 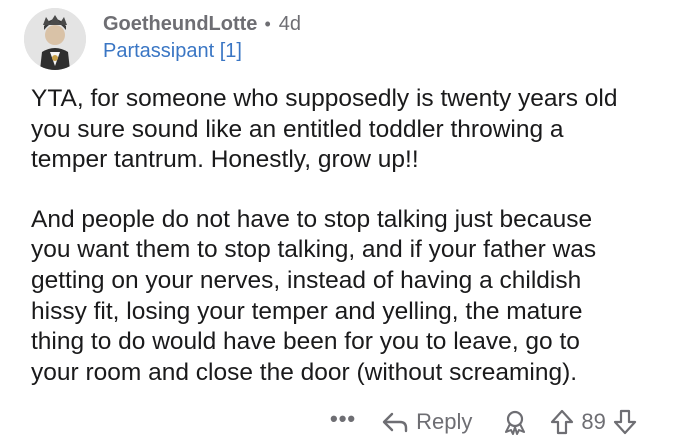 I want to click on username: GoetheundLotte, so click(x=180, y=24).